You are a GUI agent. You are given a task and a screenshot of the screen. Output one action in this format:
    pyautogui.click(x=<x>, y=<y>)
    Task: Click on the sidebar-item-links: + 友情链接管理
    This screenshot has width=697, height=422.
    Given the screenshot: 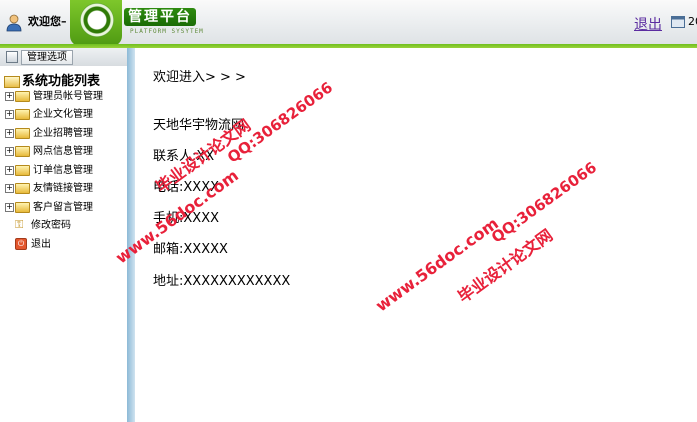 What is the action you would take?
    pyautogui.click(x=49, y=189)
    